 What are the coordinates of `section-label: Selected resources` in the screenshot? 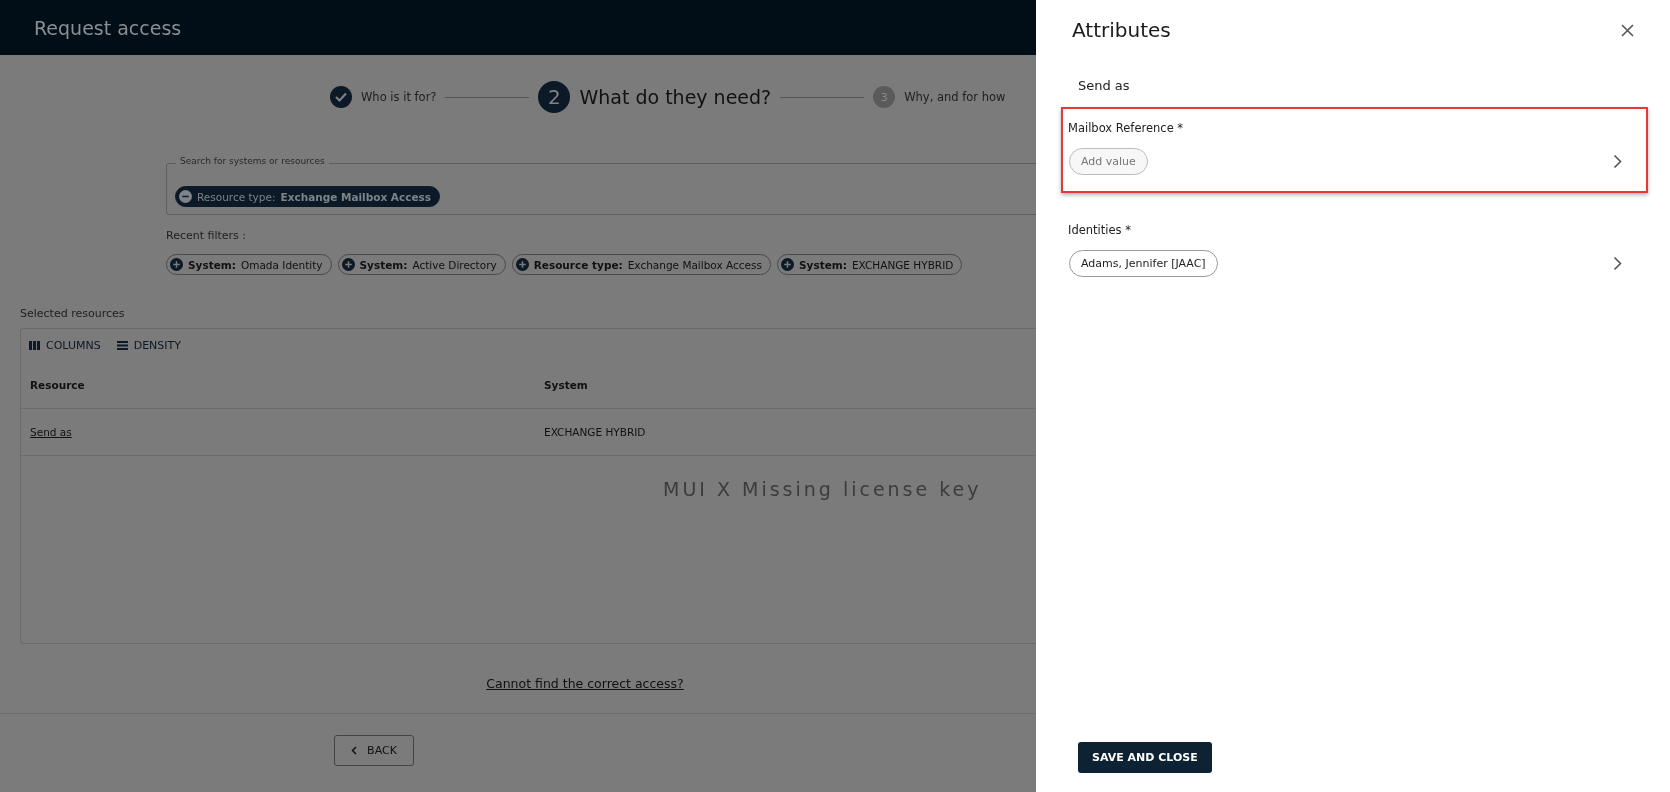 It's located at (73, 313).